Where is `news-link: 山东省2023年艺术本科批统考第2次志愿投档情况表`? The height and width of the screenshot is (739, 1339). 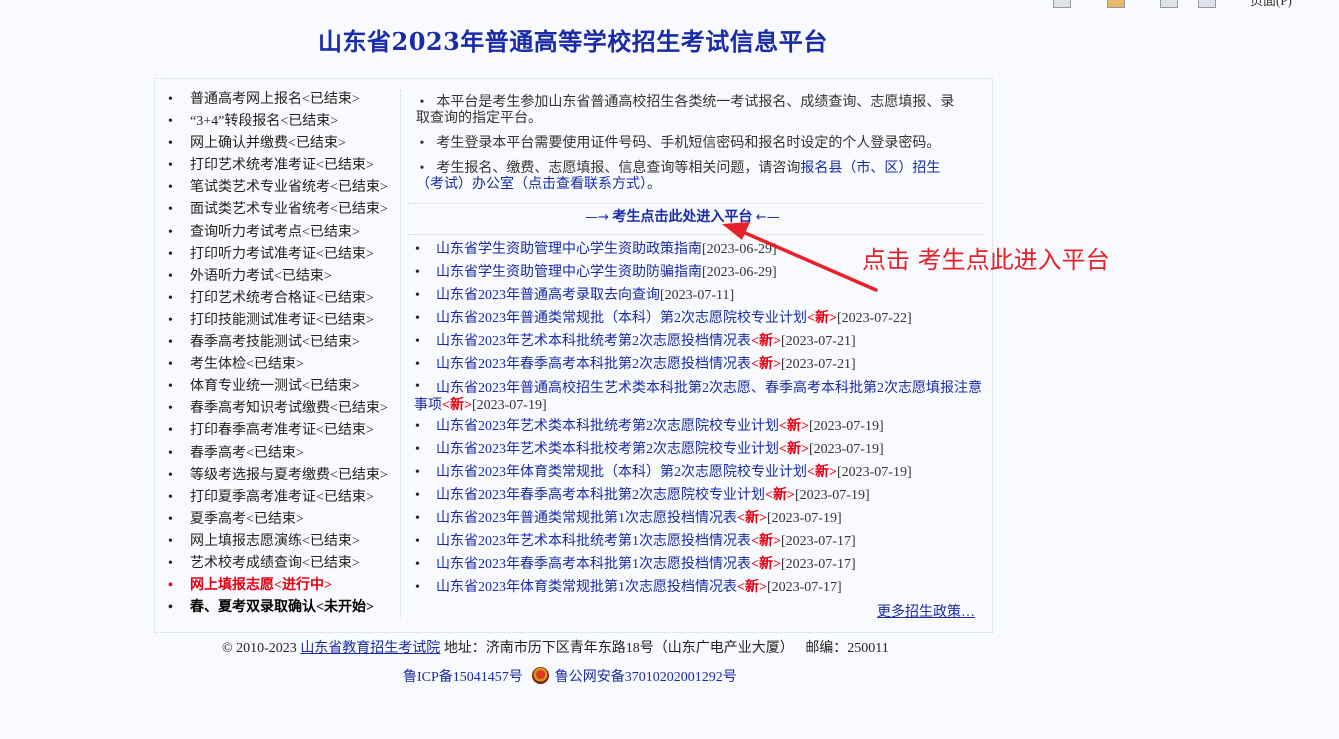
news-link: 山东省2023年艺术本科批统考第2次志愿投档情况表 is located at coordinates (593, 341).